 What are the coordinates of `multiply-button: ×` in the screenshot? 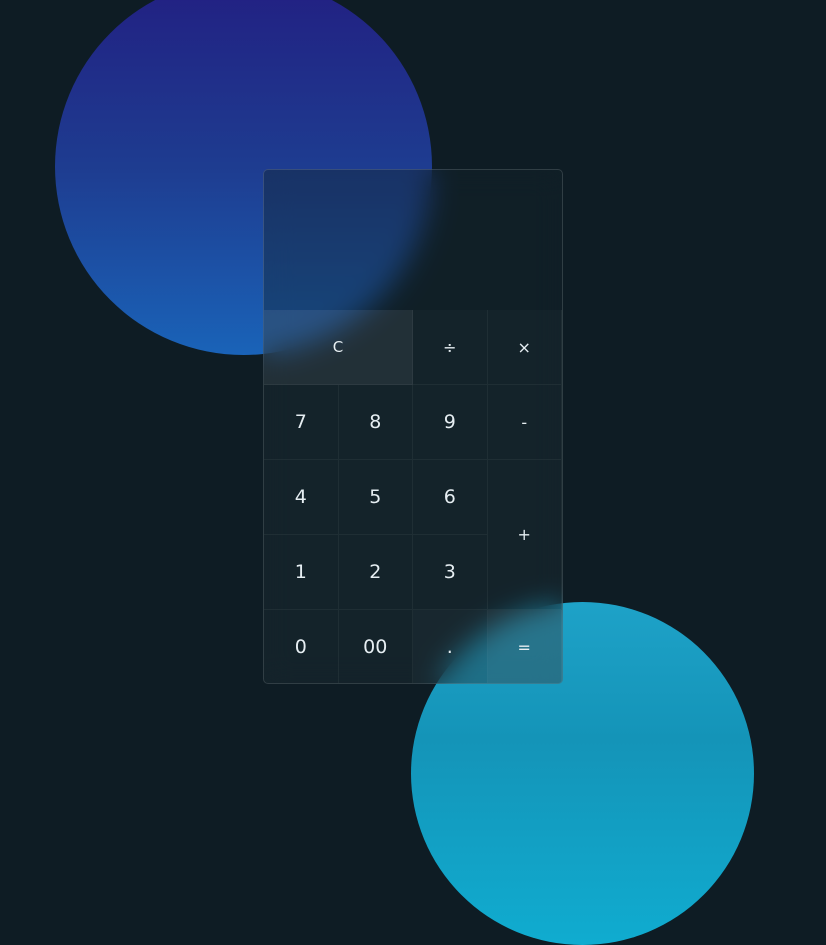 It's located at (524, 347).